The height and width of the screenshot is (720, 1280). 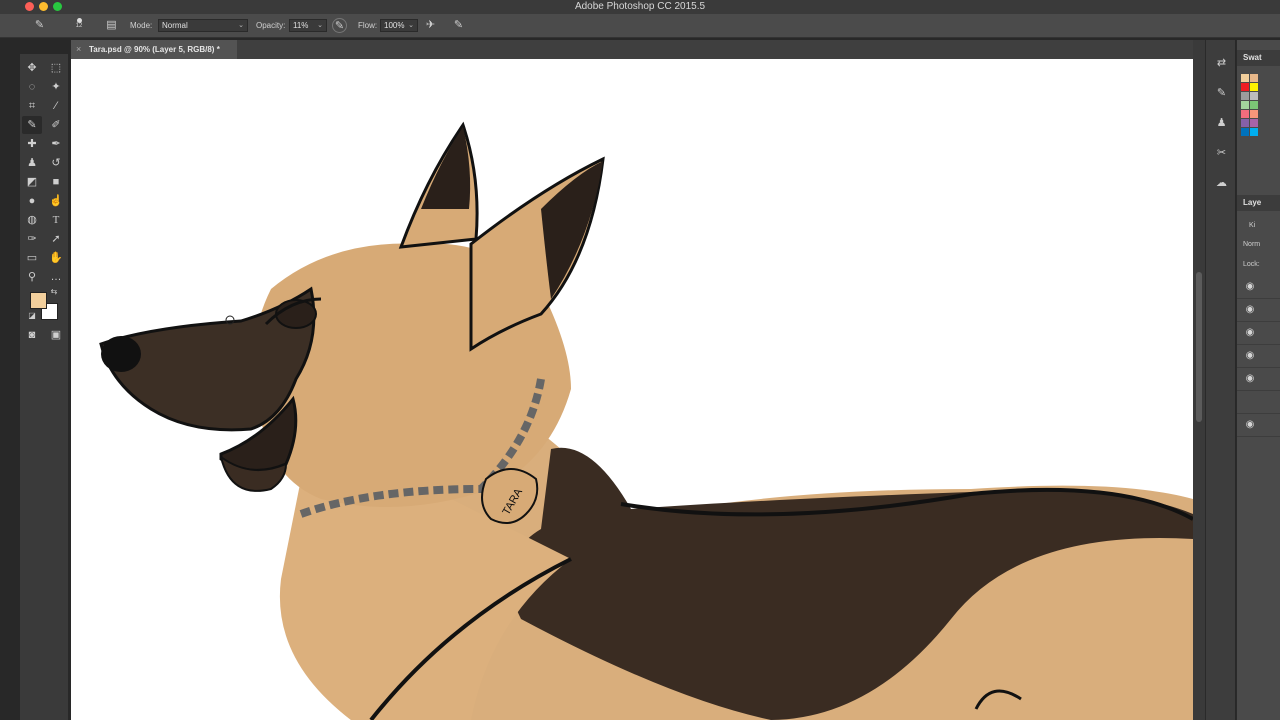 I want to click on flow-field: 100% ⌄, so click(x=399, y=25).